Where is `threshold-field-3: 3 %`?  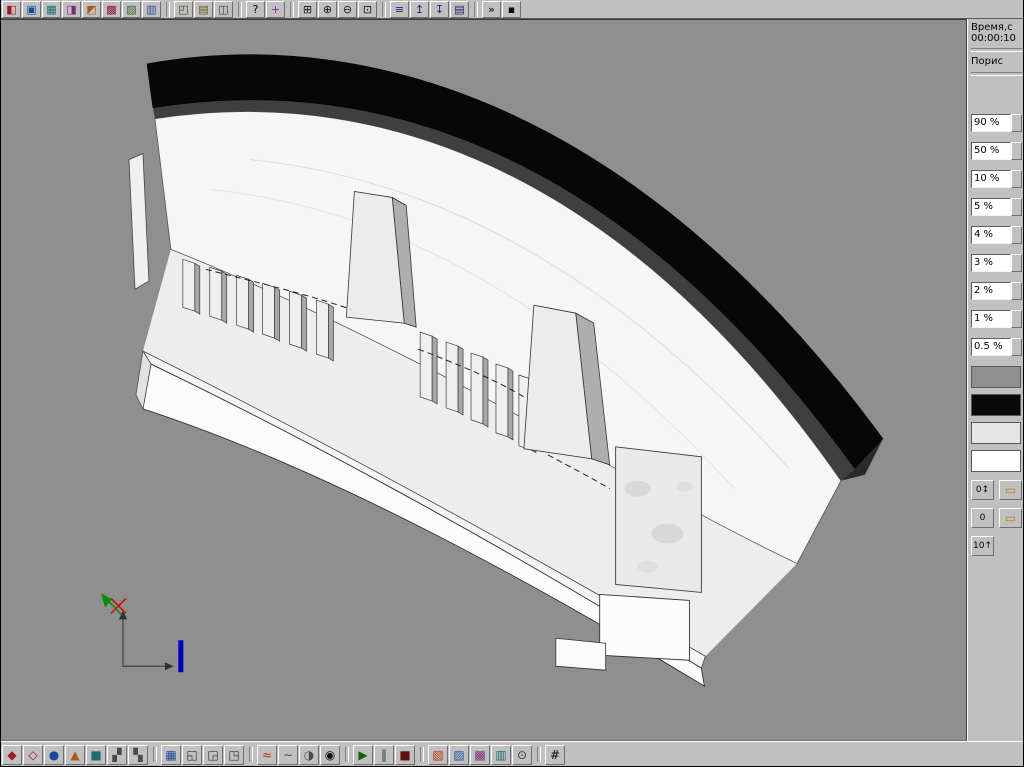 threshold-field-3: 3 % is located at coordinates (991, 263).